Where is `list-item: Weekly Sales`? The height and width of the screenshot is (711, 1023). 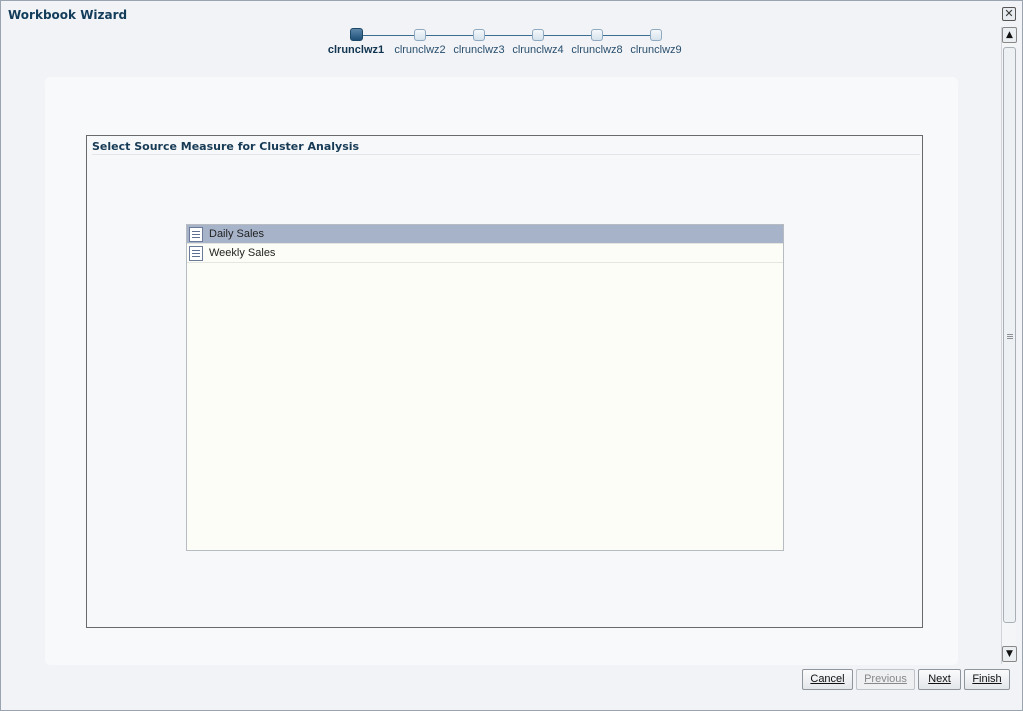 list-item: Weekly Sales is located at coordinates (485, 253).